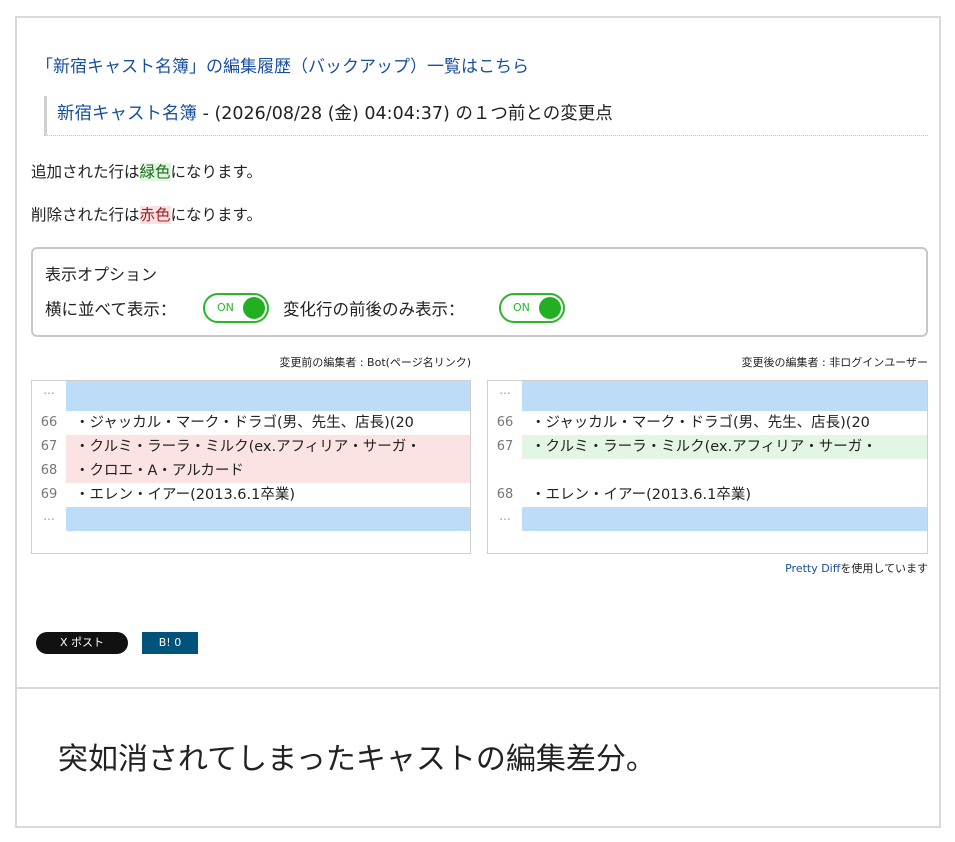 This screenshot has width=955, height=842. What do you see at coordinates (479, 292) in the screenshot?
I see `display-options-panel: 表示オプション 横に並べて表示： ON 変化行の前後のみ表示： ON` at bounding box center [479, 292].